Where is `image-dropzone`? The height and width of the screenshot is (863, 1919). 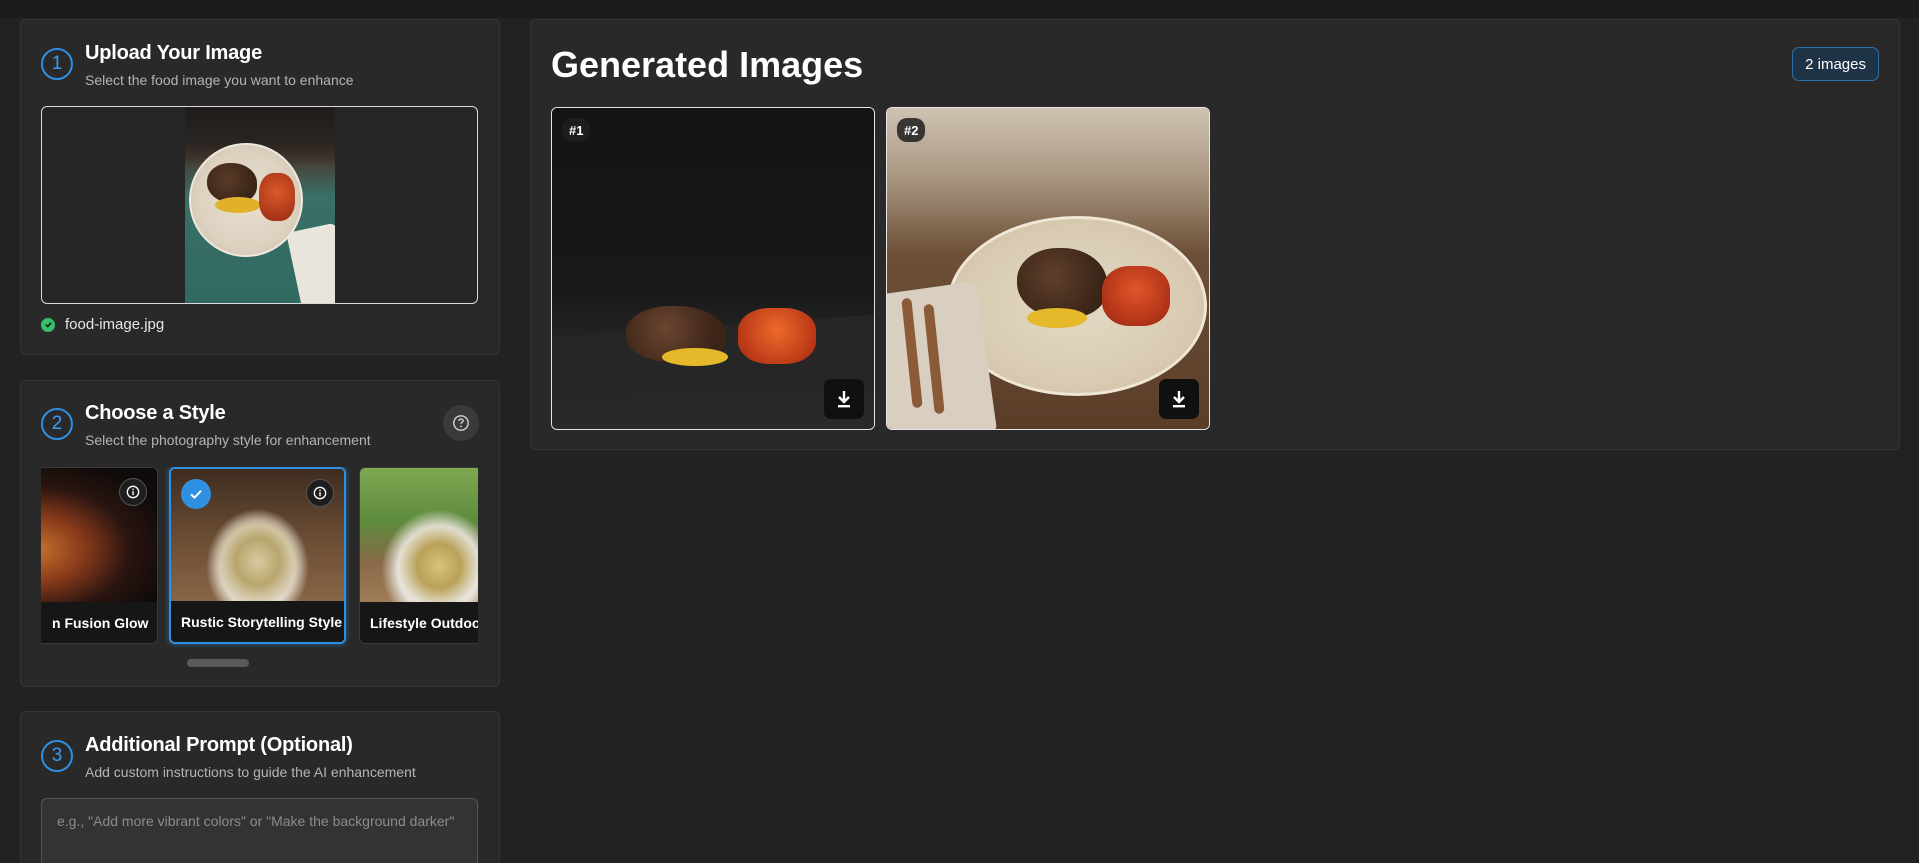 image-dropzone is located at coordinates (259, 205).